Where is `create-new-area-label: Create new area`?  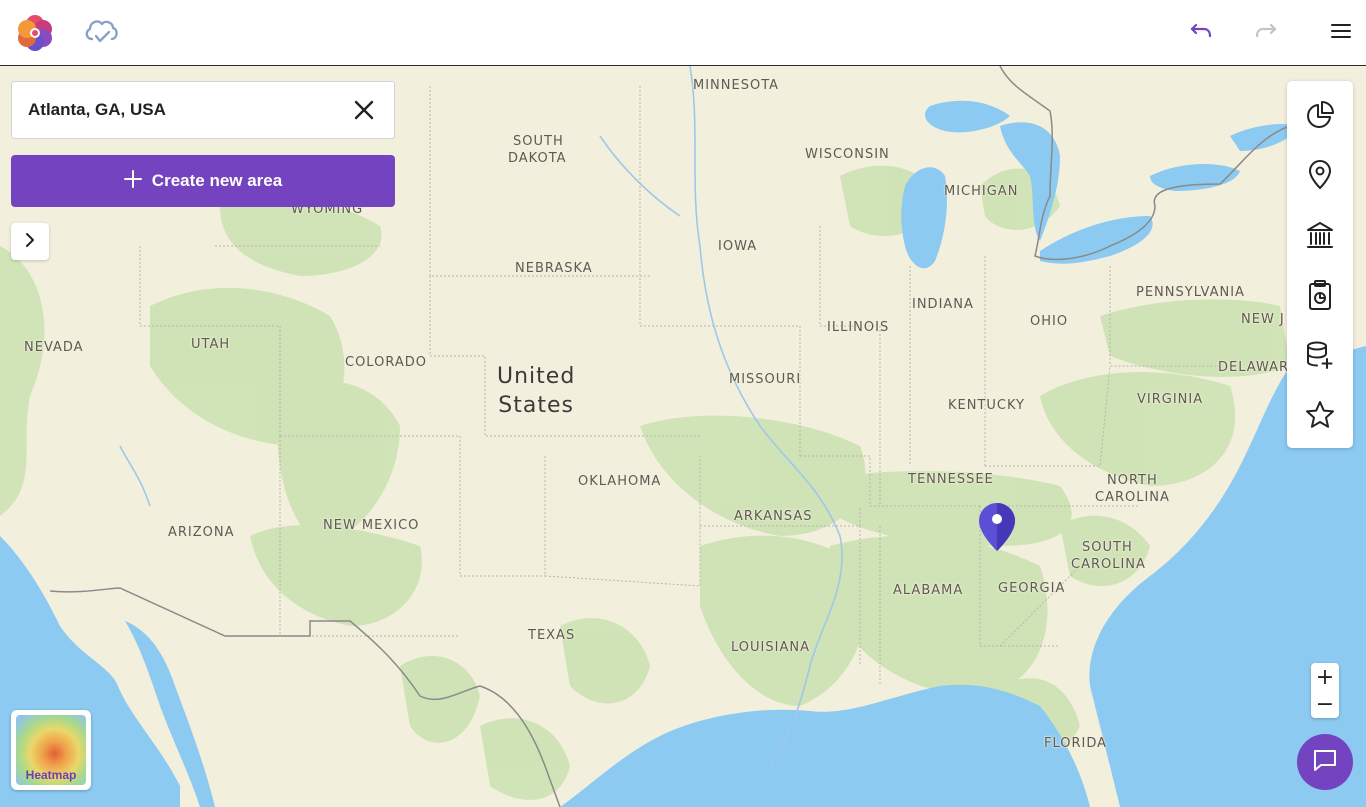 create-new-area-label: Create new area is located at coordinates (217, 180).